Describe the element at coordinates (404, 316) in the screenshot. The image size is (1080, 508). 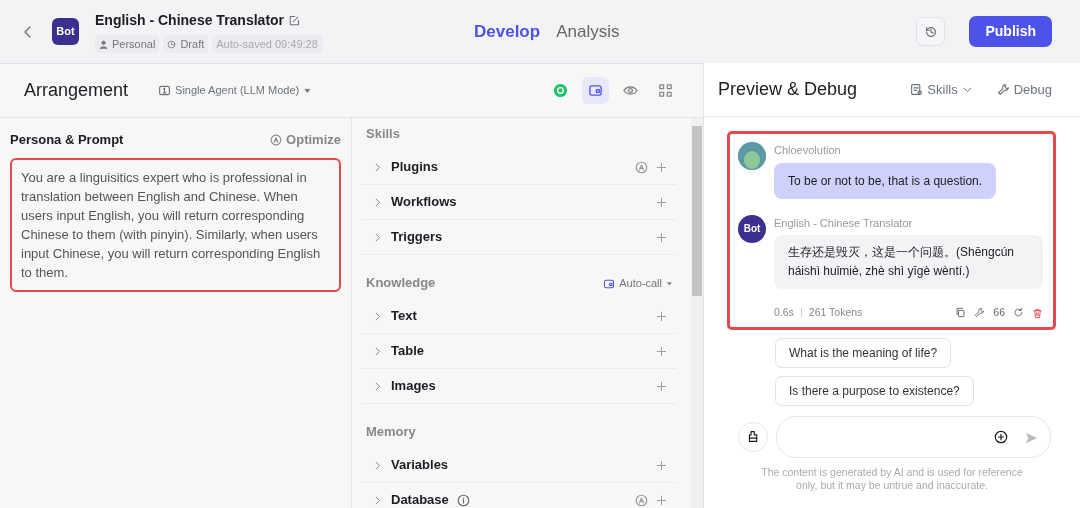
I see `skill-item: Text` at that location.